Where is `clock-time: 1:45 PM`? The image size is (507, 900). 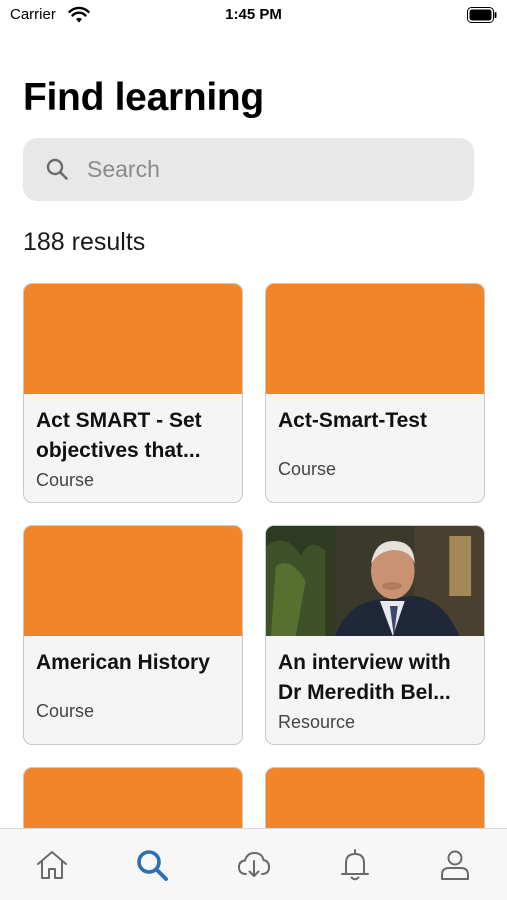 clock-time: 1:45 PM is located at coordinates (253, 14).